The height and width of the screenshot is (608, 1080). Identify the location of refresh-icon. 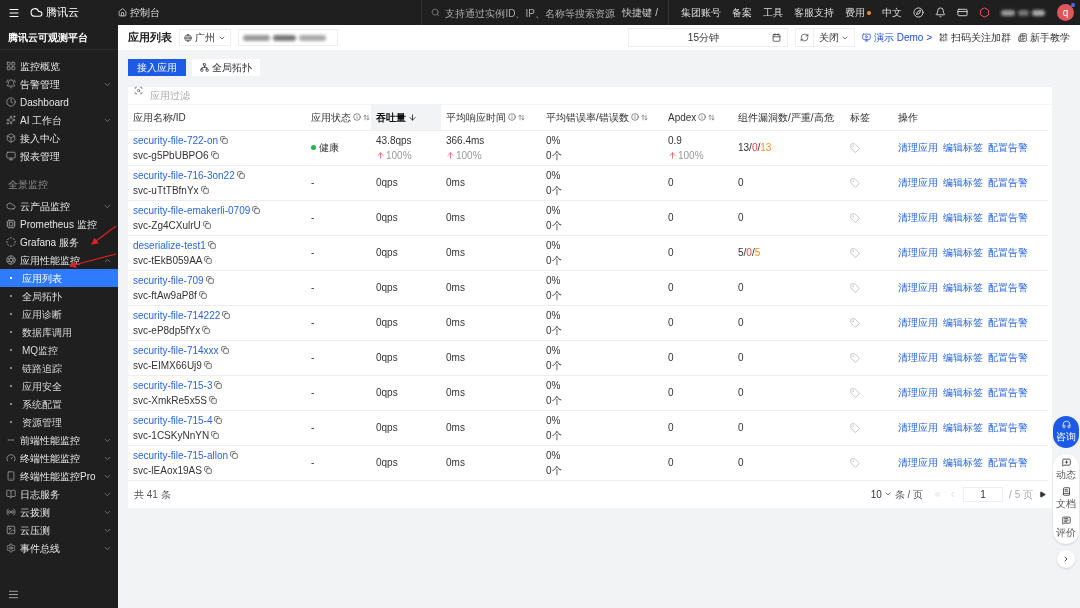
(804, 37).